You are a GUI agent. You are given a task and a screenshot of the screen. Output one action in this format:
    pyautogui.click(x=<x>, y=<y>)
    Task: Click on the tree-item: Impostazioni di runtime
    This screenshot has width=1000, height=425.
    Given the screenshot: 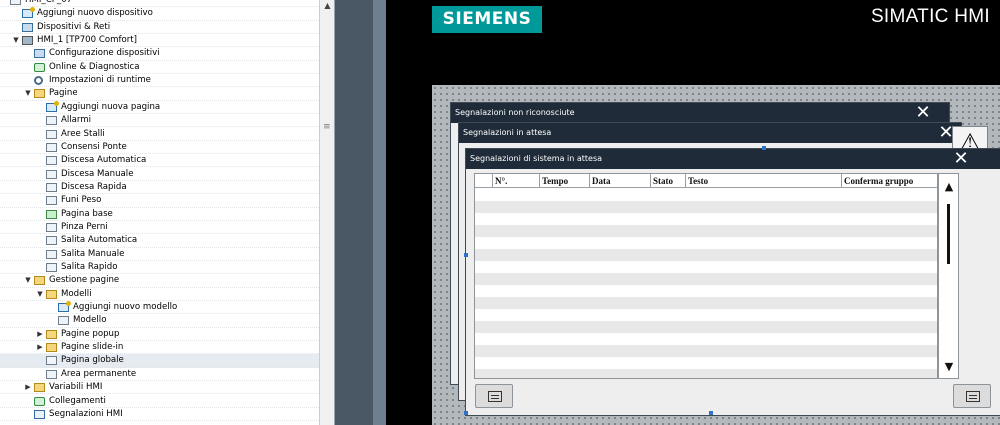 What is the action you would take?
    pyautogui.click(x=159, y=81)
    